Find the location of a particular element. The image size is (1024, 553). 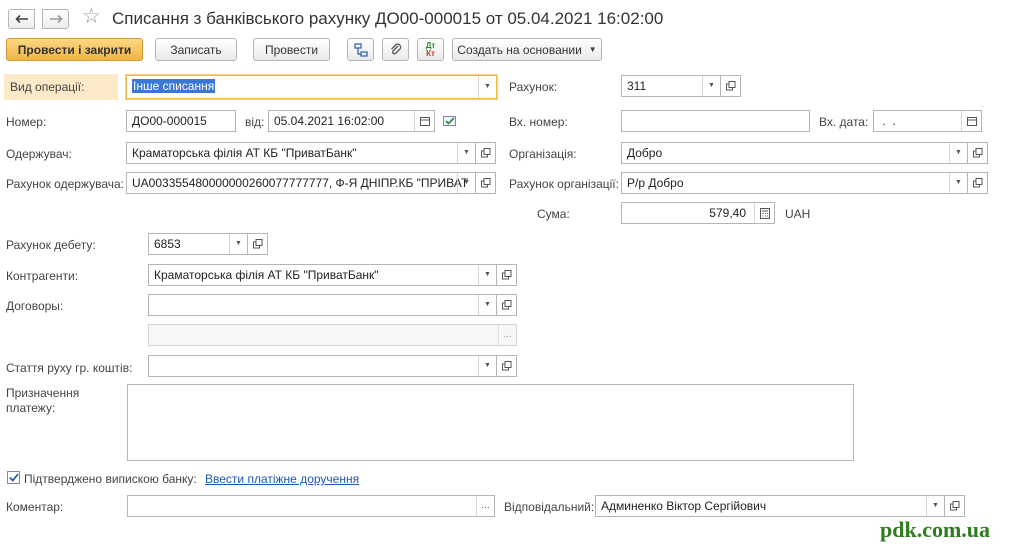

responsible-select: Админенко Віктор Сергійович ▼ is located at coordinates (770, 506).